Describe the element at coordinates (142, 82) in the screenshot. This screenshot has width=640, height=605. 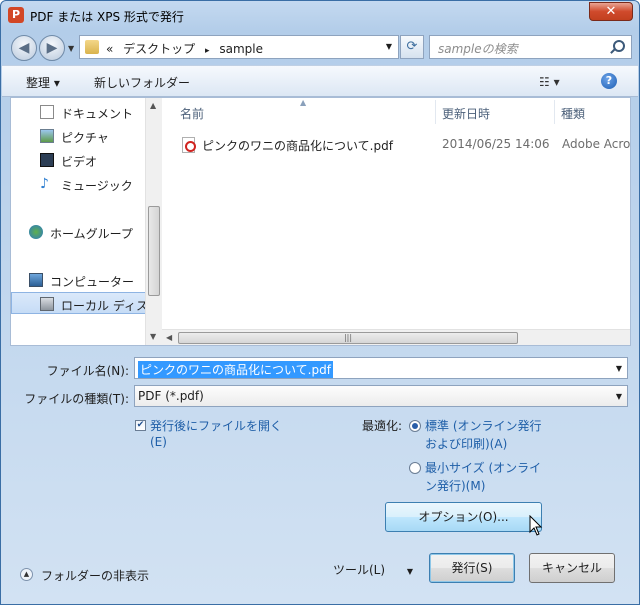
I see `new-folder-button: 新しいフォルダー` at that location.